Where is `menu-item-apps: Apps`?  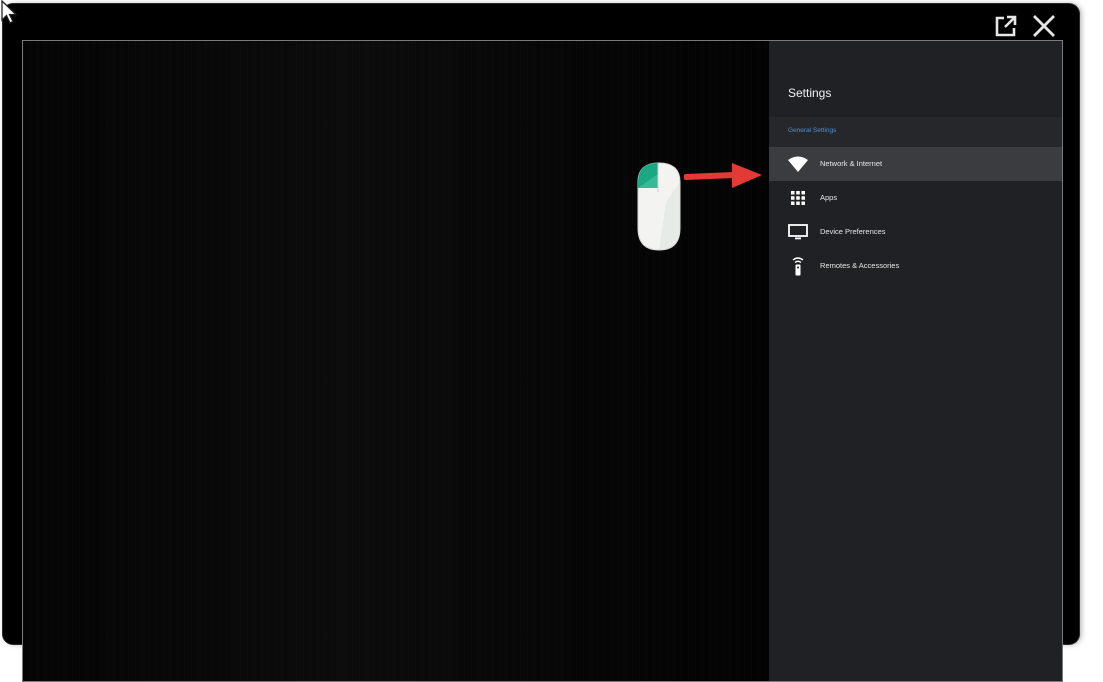
menu-item-apps: Apps is located at coordinates (915, 198).